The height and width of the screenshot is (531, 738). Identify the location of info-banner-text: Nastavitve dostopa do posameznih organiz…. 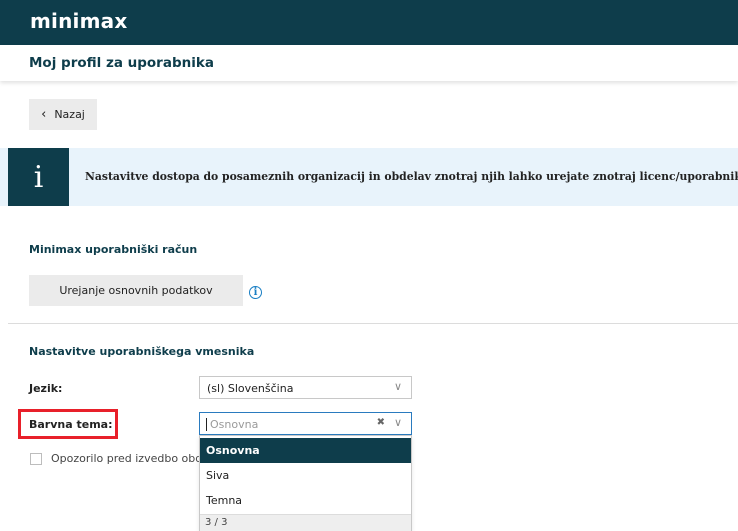
(411, 176).